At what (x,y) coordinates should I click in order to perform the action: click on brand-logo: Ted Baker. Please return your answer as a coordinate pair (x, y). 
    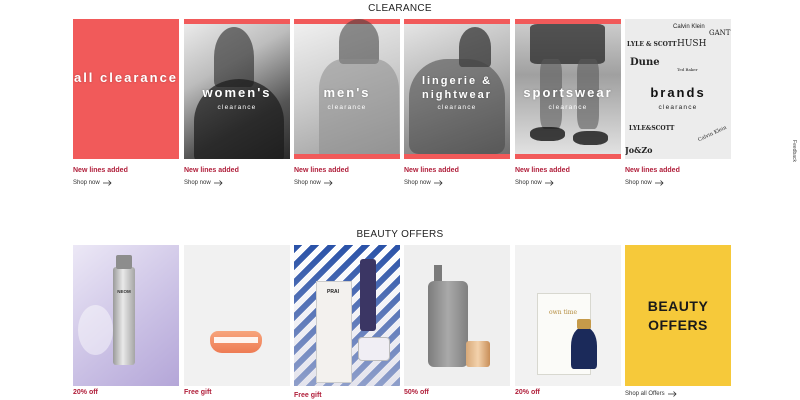
    Looking at the image, I should click on (687, 69).